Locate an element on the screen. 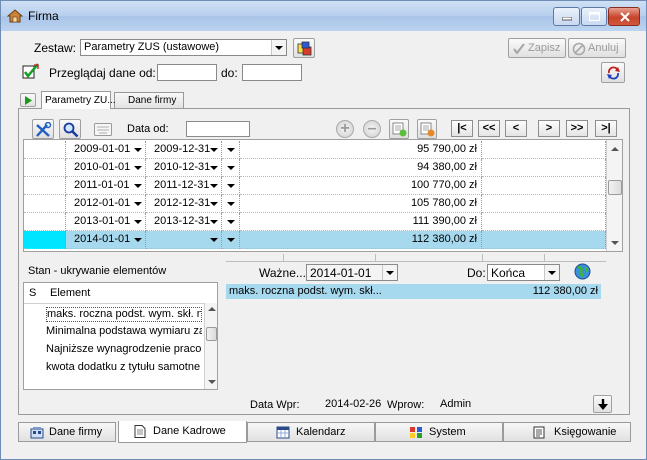  tools-button is located at coordinates (43, 129).